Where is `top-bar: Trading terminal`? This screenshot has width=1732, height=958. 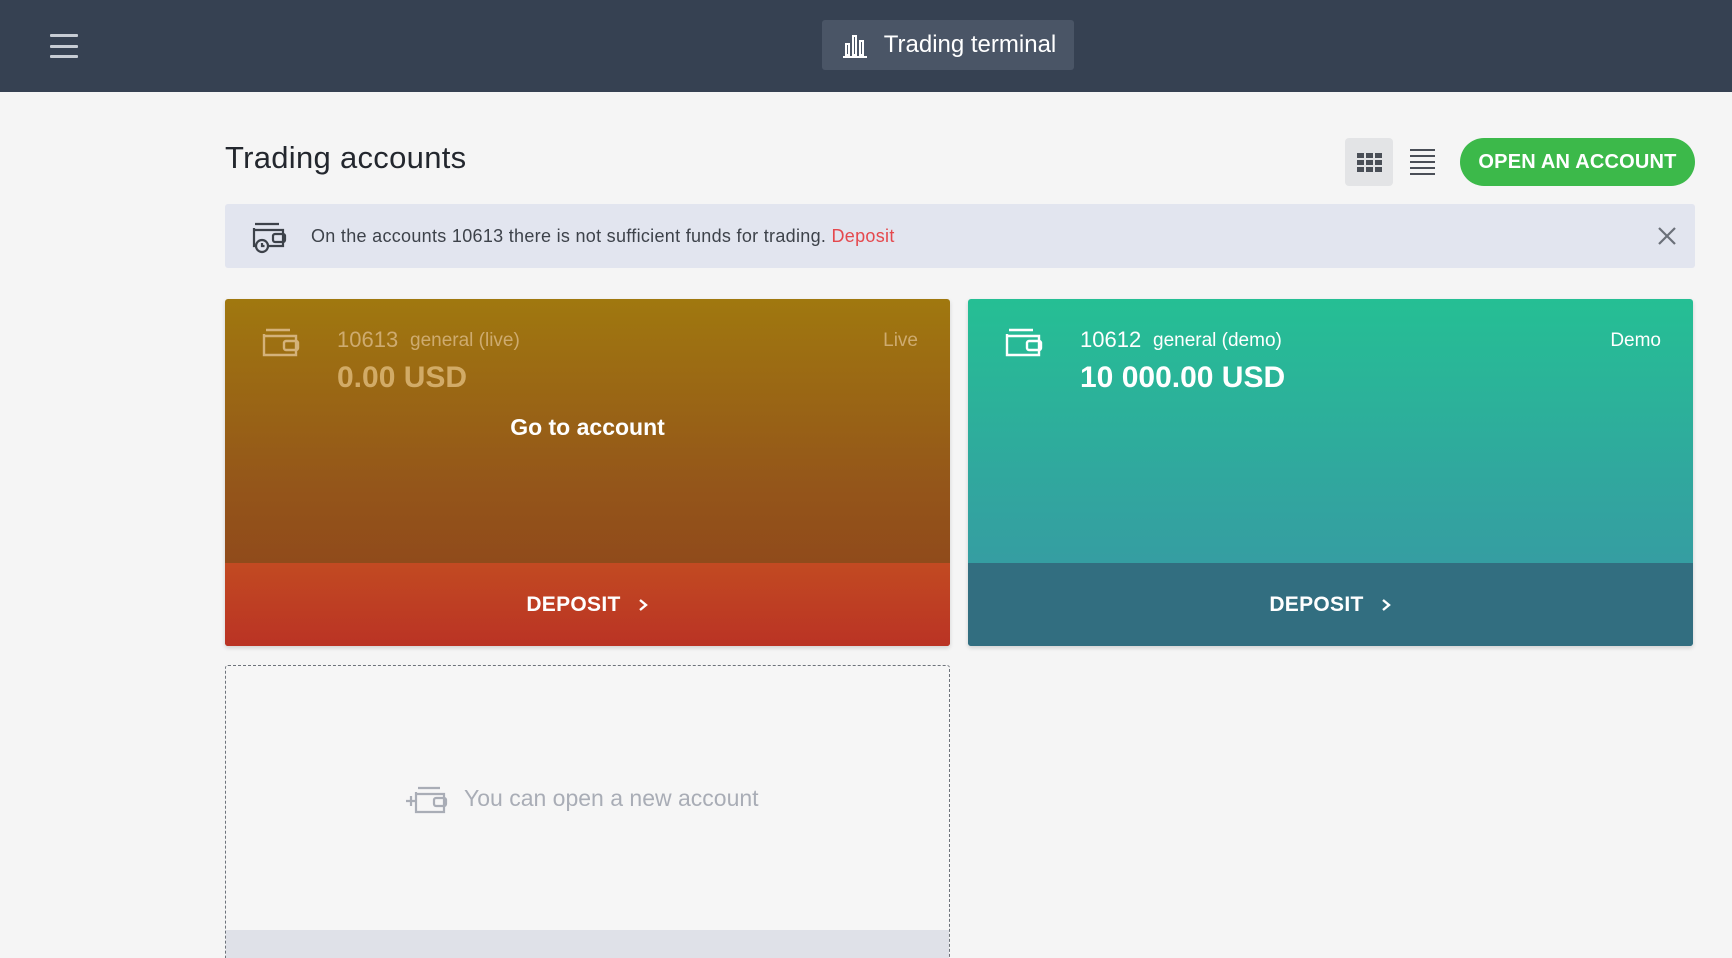 top-bar: Trading terminal is located at coordinates (866, 46).